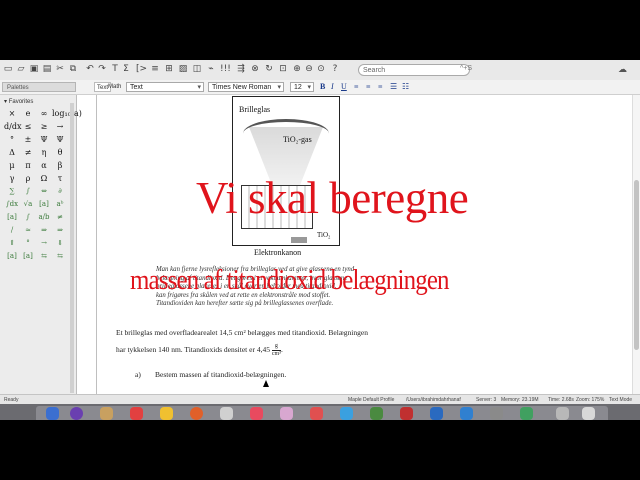  Describe the element at coordinates (269, 69) in the screenshot. I see `restart-icon: ↻` at that location.